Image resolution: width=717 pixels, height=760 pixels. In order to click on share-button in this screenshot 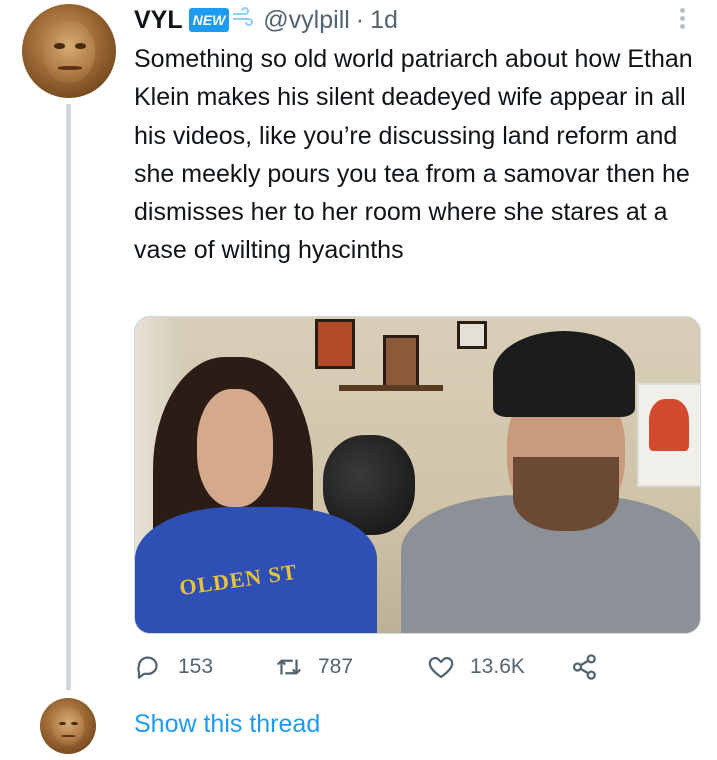, I will do `click(585, 667)`.